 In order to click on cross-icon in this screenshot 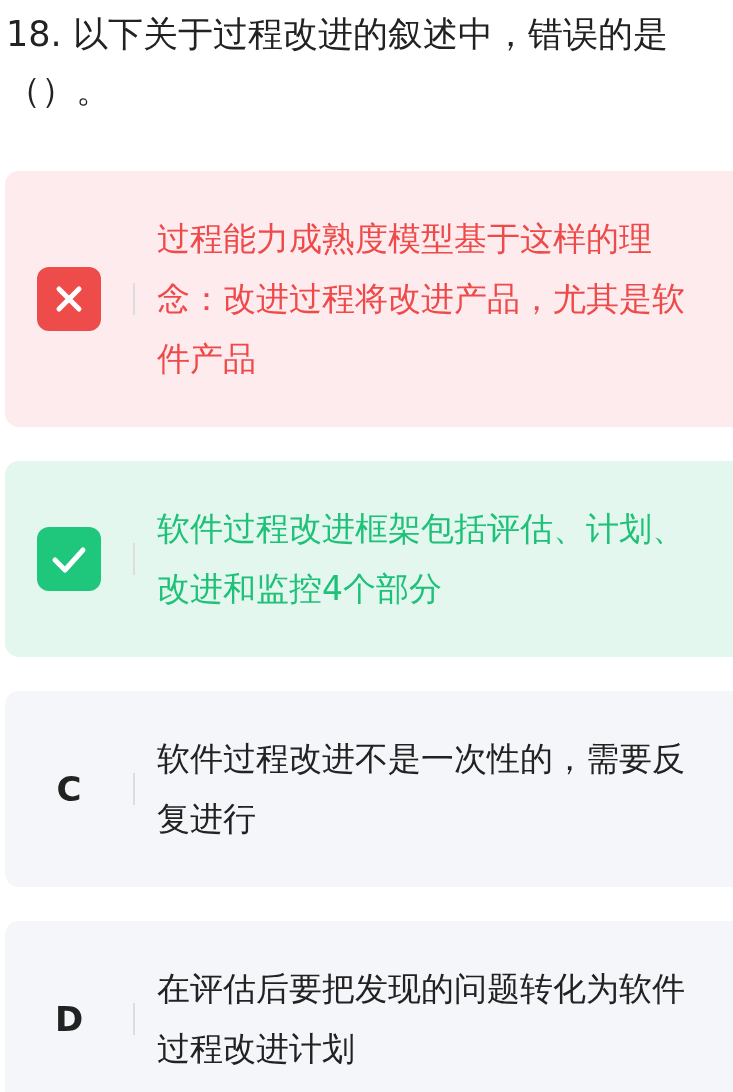, I will do `click(69, 299)`.